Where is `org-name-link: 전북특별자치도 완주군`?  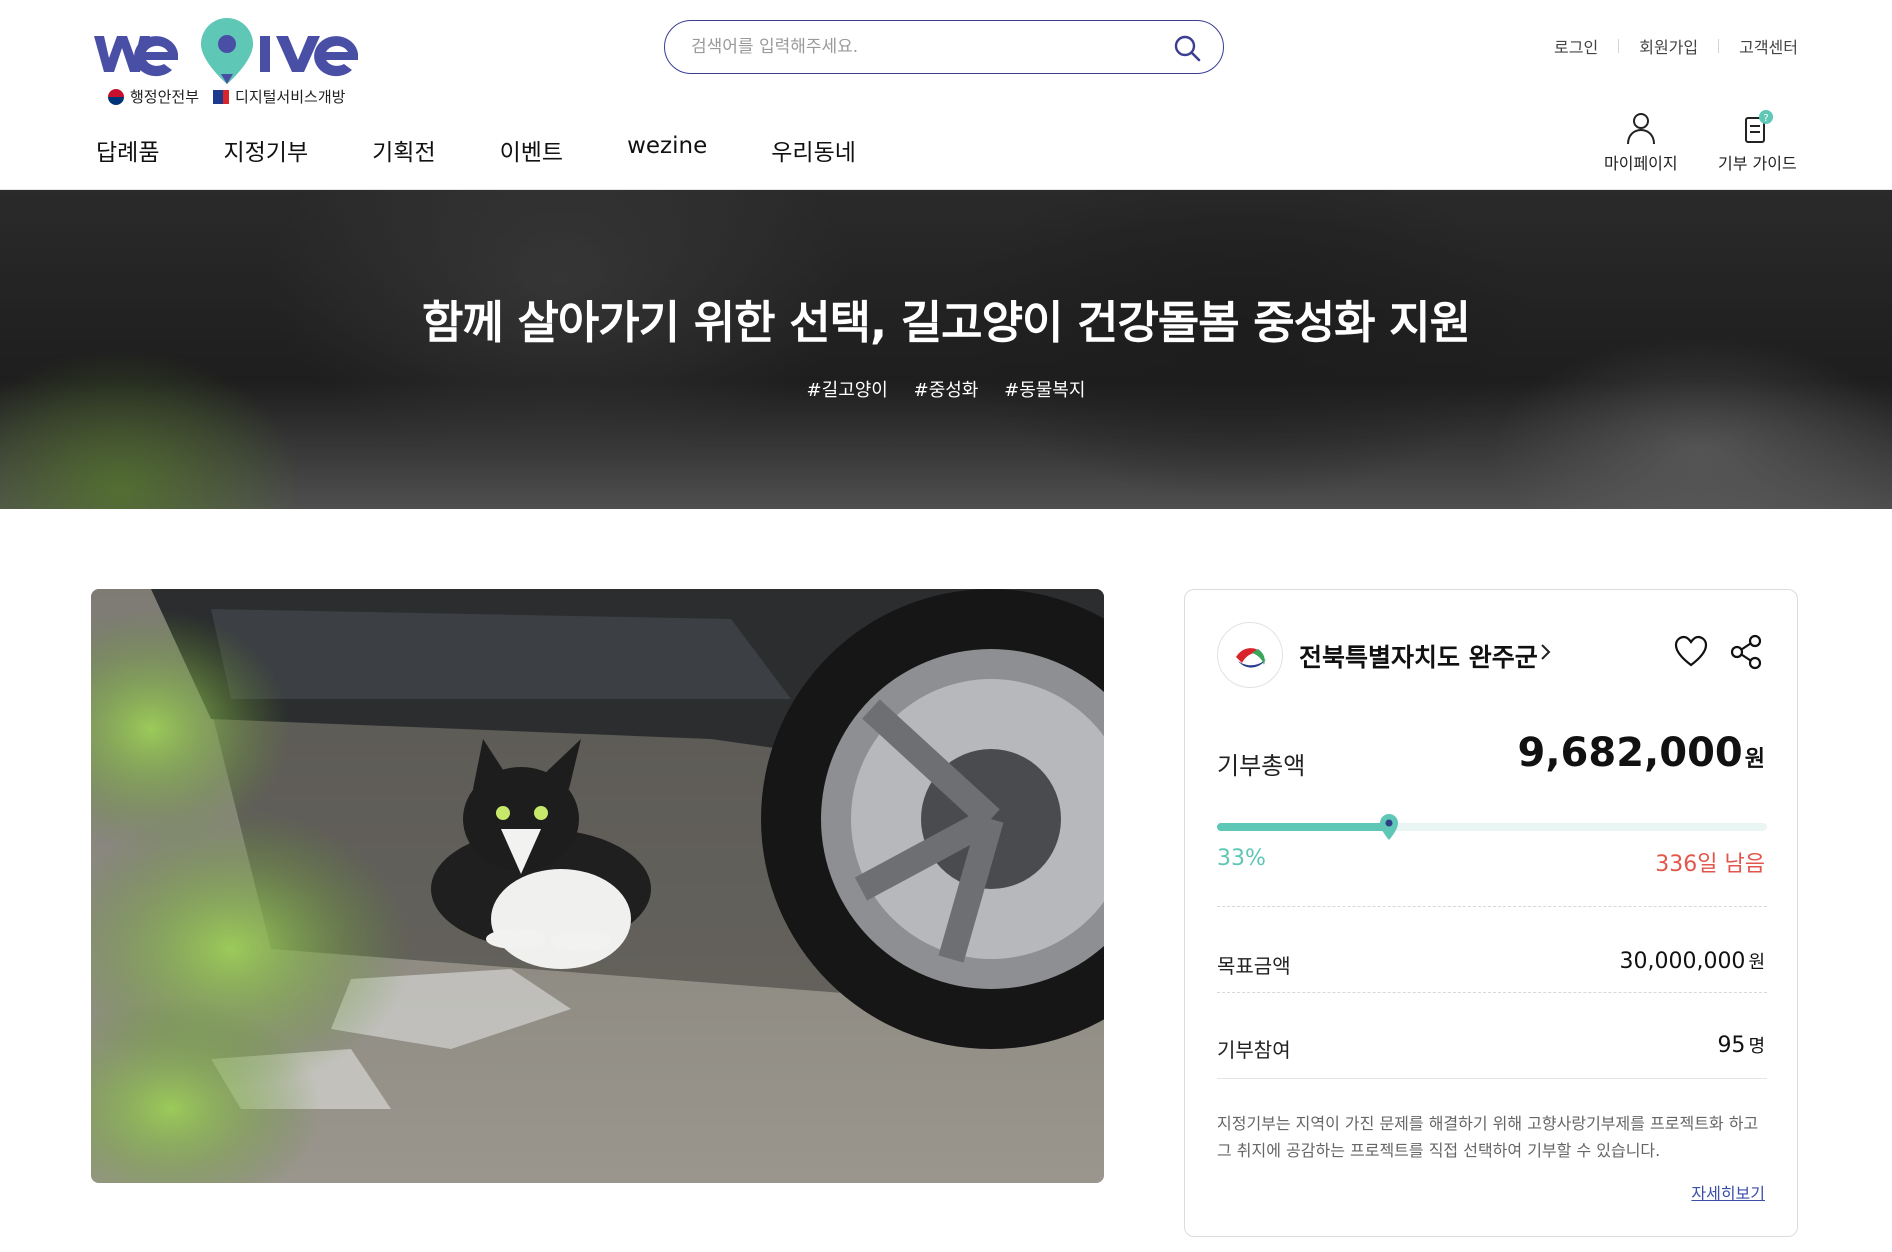 org-name-link: 전북특별자치도 완주군 is located at coordinates (1418, 656).